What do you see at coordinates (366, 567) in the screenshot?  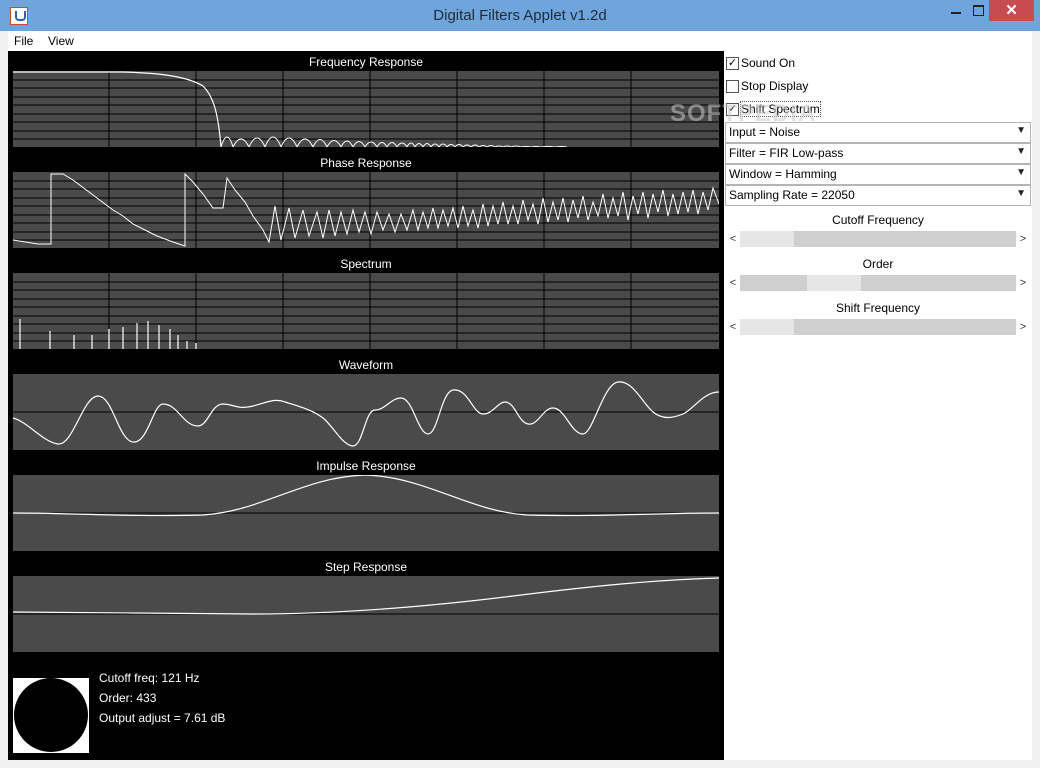 I see `step-response-title: Step Response` at bounding box center [366, 567].